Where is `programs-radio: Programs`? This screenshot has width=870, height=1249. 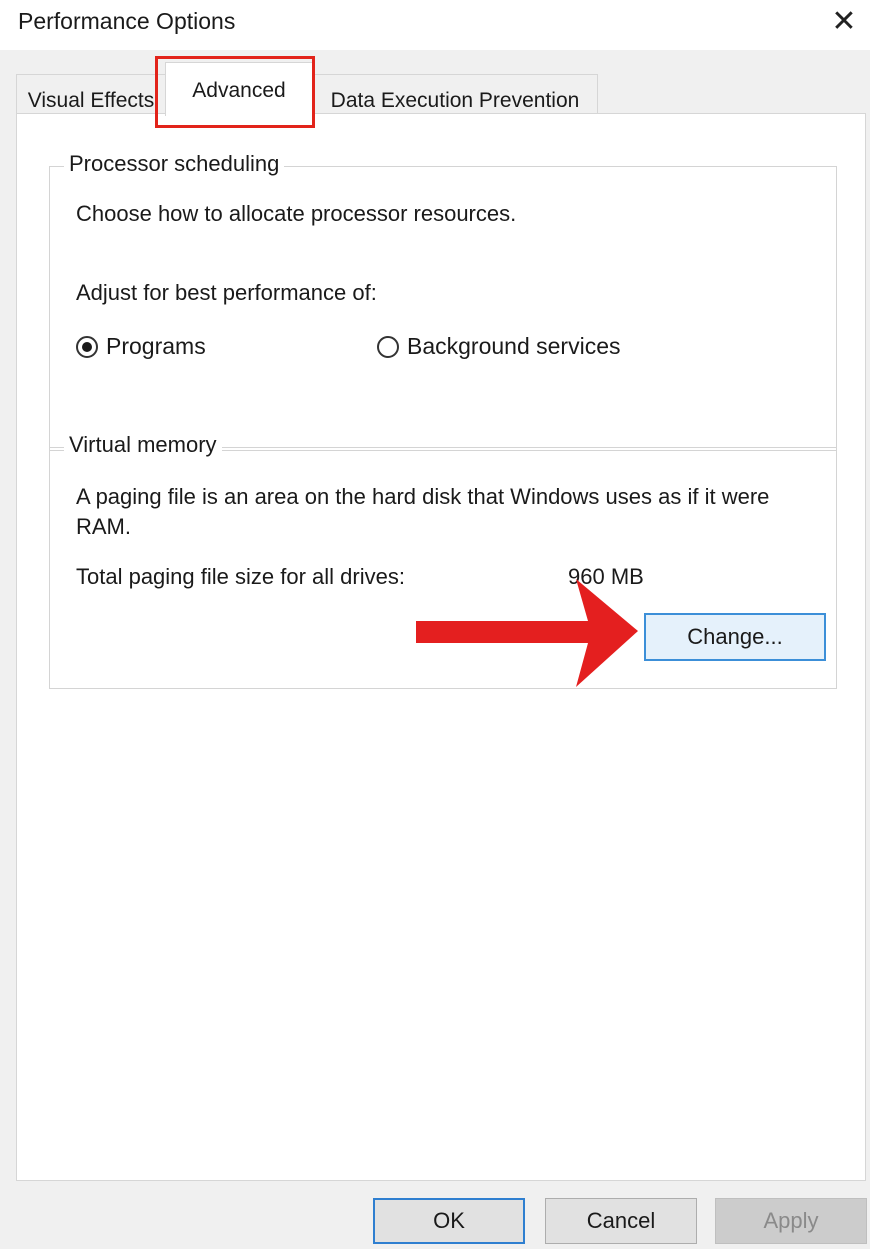
programs-radio: Programs is located at coordinates (141, 346).